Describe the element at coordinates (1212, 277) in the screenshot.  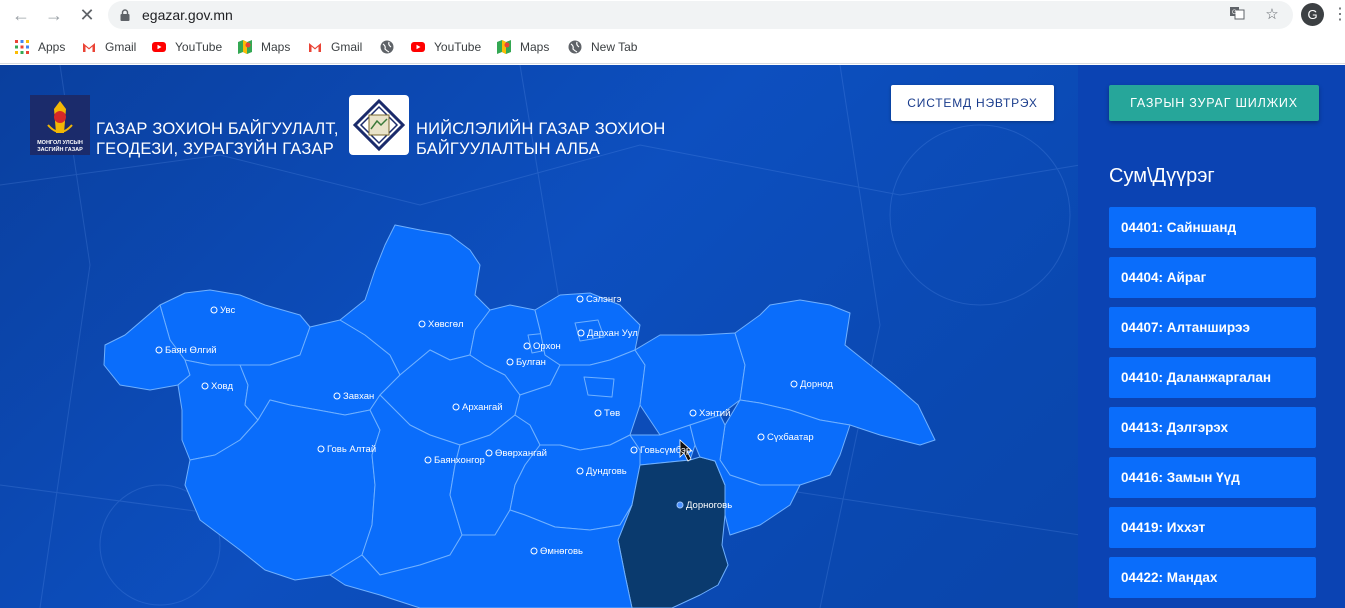
I see `district-item-airag: 04404: Айраг` at that location.